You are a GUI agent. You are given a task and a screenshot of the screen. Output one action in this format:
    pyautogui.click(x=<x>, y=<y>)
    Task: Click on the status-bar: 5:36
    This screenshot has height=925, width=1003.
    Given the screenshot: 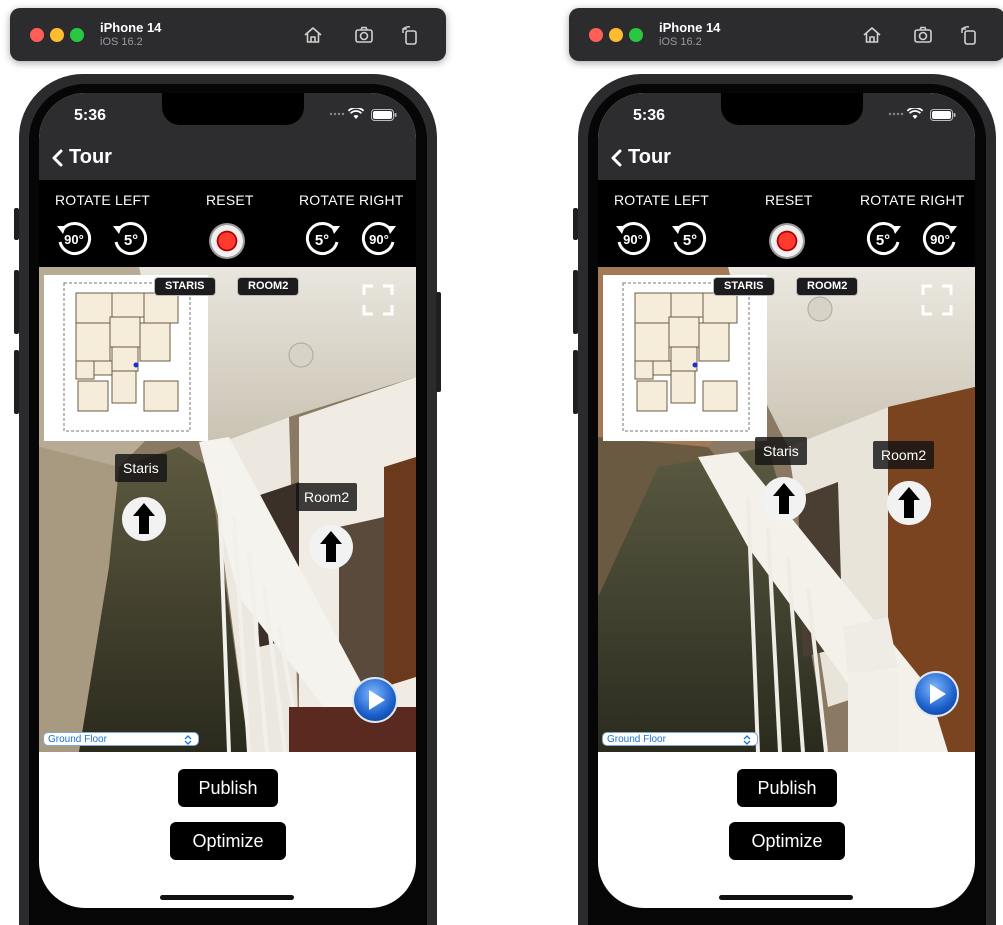 What is the action you would take?
    pyautogui.click(x=227, y=115)
    